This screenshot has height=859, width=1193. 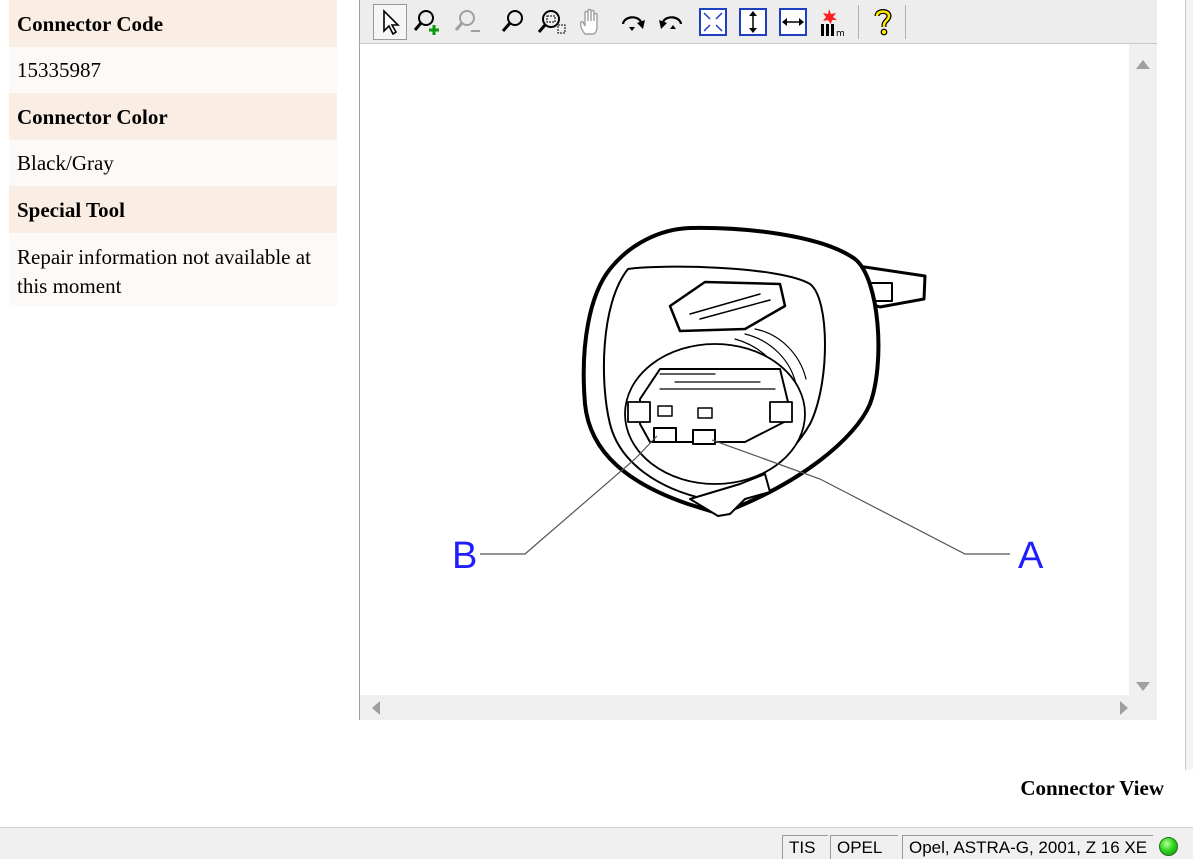 What do you see at coordinates (376, 708) in the screenshot?
I see `scroll-left-icon` at bounding box center [376, 708].